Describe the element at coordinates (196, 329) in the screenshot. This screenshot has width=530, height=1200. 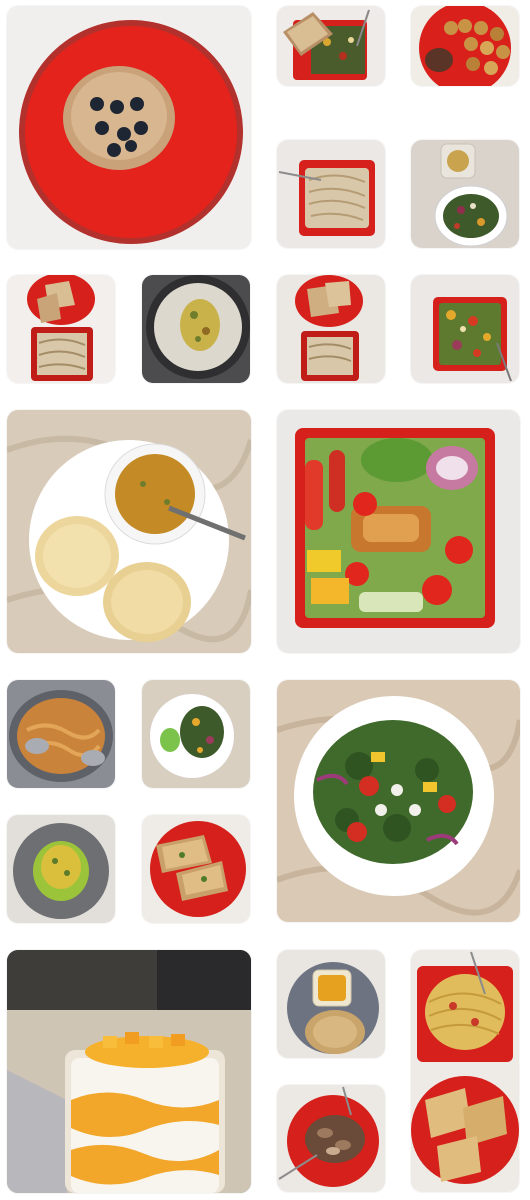
I see `dosa-with-filling-on-pan-photo` at that location.